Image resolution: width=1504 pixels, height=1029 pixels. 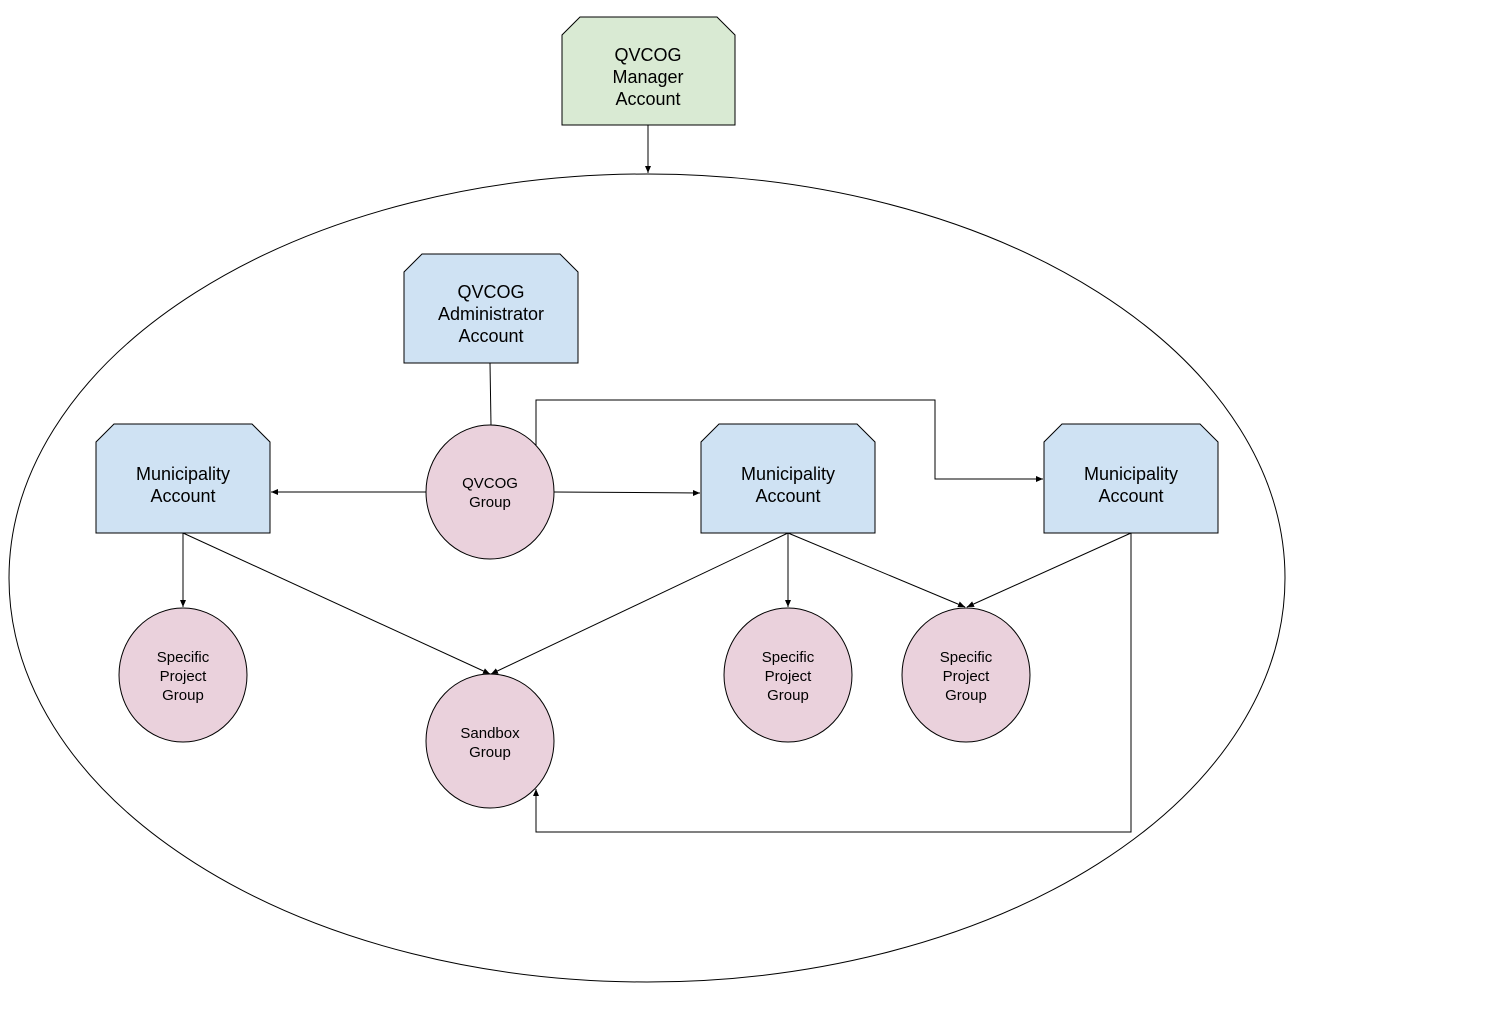 I want to click on label: Administrator, so click(x=491, y=314).